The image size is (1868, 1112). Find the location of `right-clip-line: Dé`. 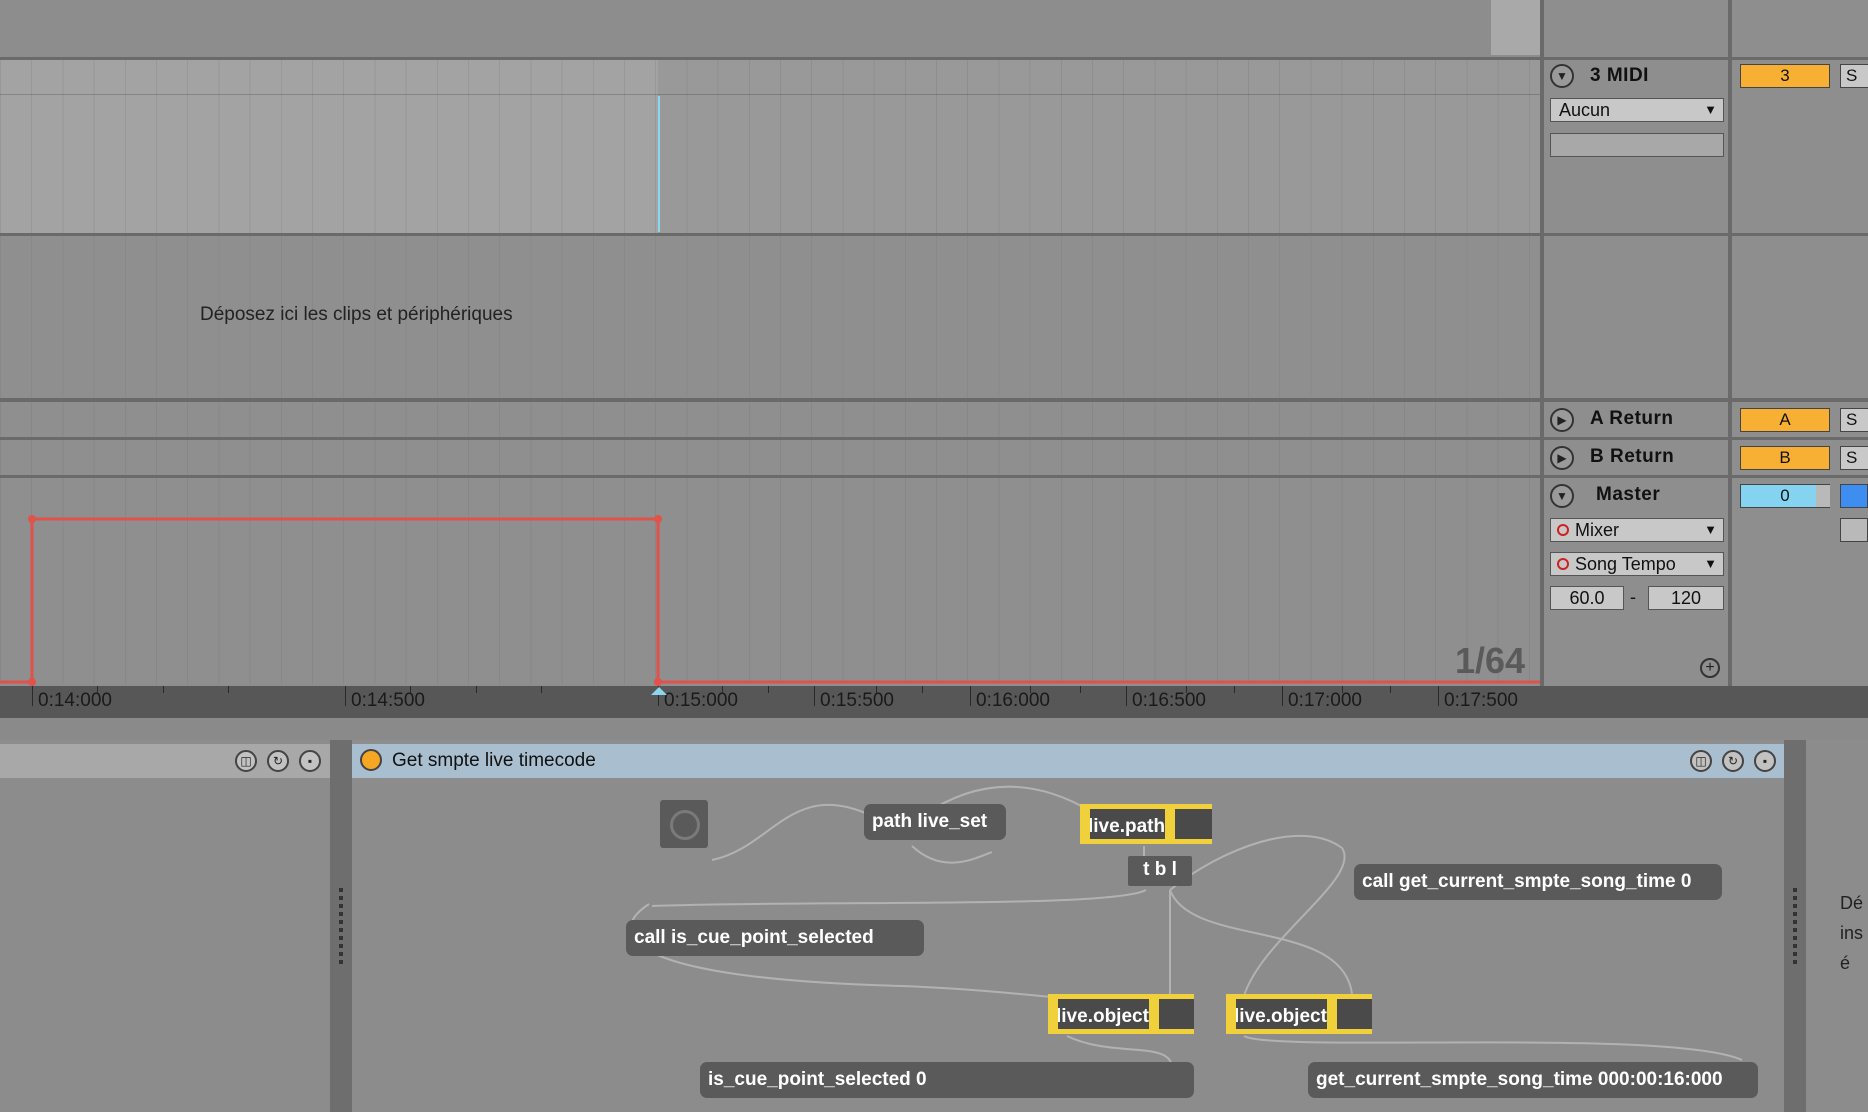

right-clip-line: Dé is located at coordinates (1852, 903).